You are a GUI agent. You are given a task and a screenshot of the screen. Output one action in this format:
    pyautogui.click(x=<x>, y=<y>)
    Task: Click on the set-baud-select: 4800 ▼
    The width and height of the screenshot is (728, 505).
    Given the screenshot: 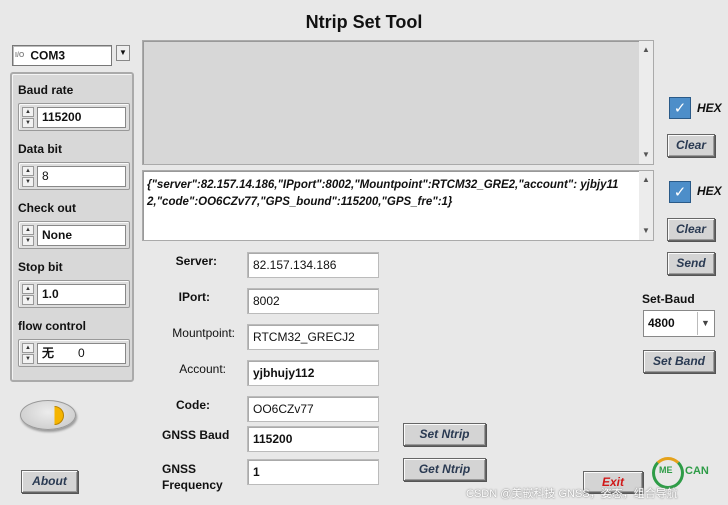 What is the action you would take?
    pyautogui.click(x=679, y=323)
    